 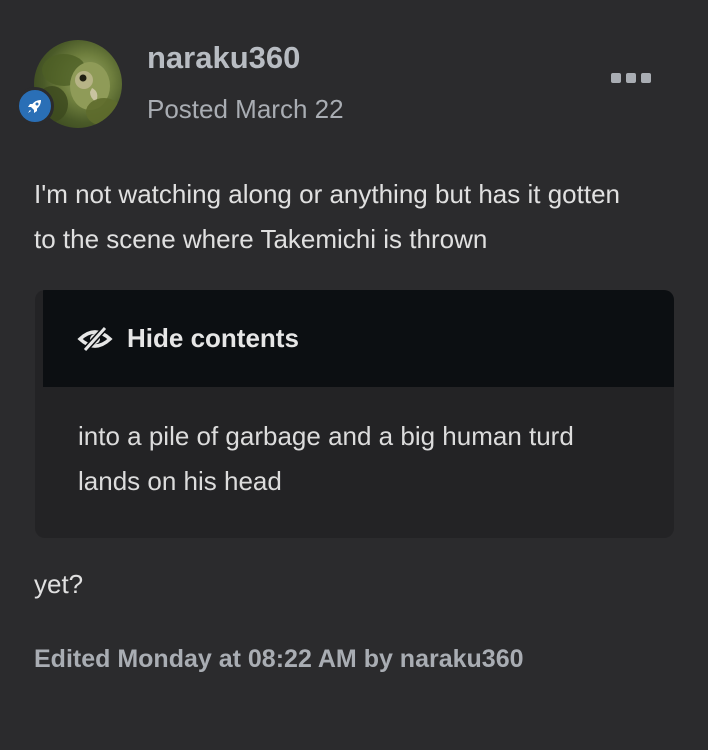 What do you see at coordinates (180, 481) in the screenshot?
I see `spoiler-line: lands on his head` at bounding box center [180, 481].